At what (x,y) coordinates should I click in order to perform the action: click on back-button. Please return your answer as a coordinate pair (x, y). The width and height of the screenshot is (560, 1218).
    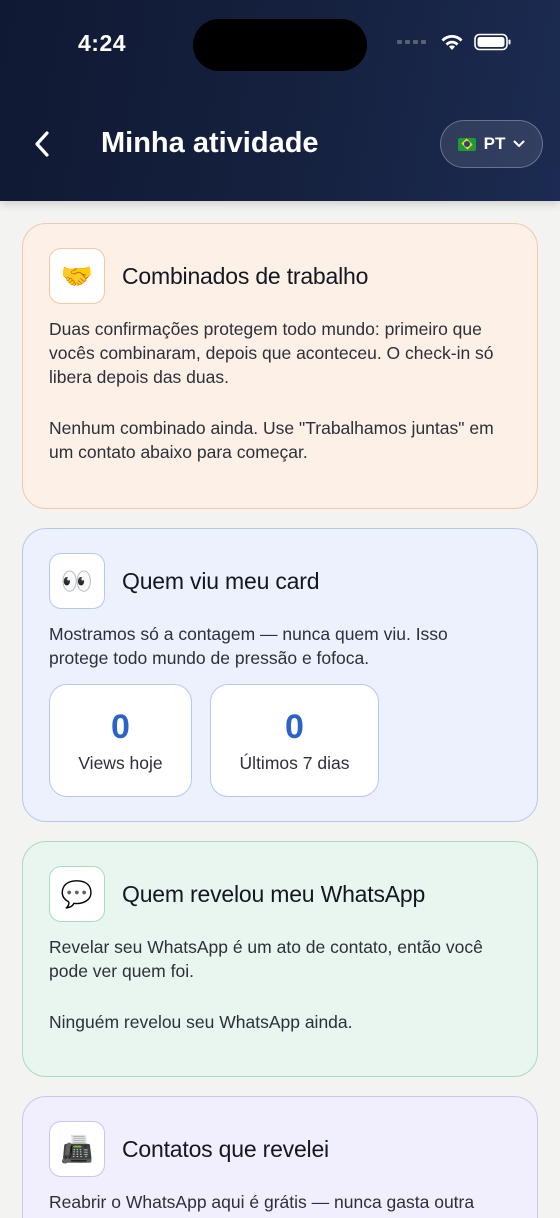
    Looking at the image, I should click on (42, 144).